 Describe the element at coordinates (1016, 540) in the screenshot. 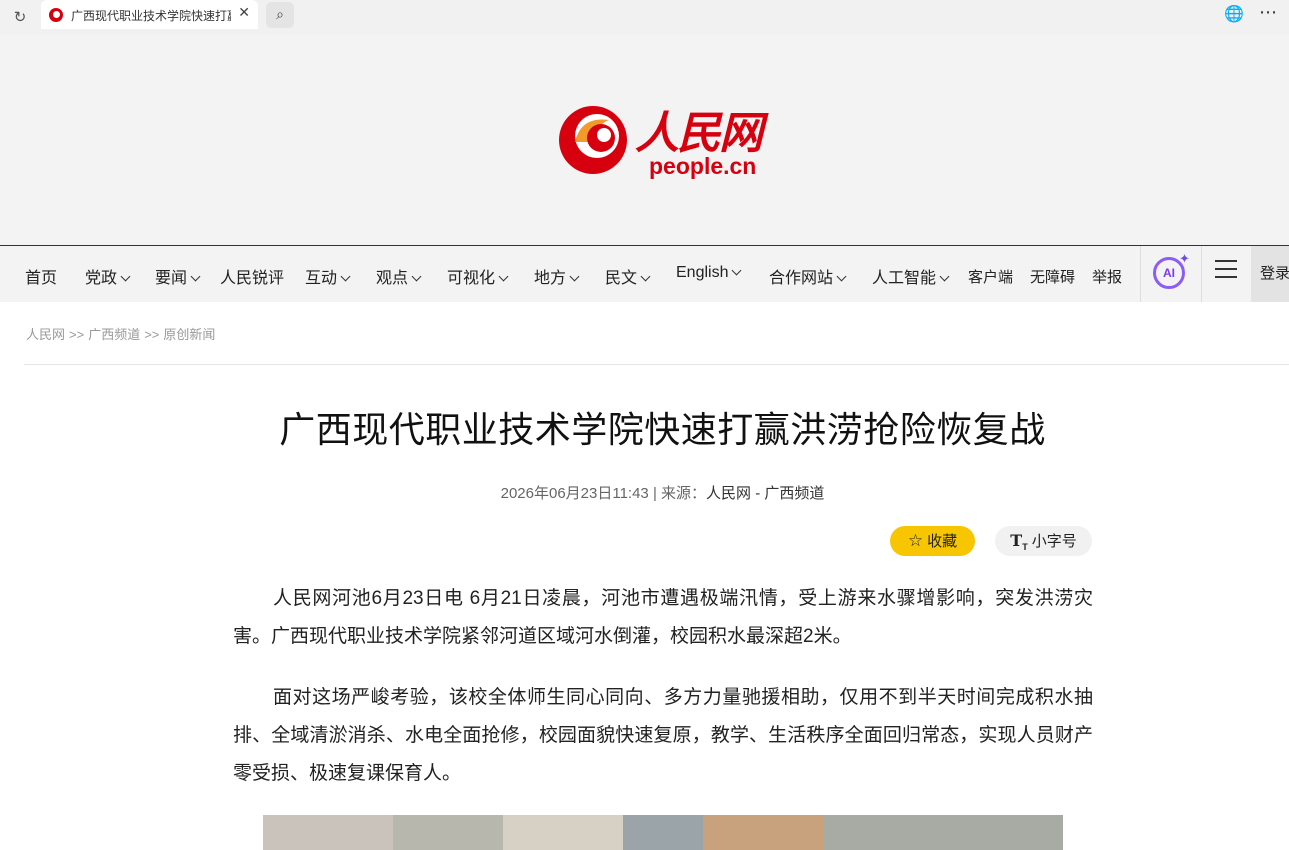

I see `font-size-icon: T` at that location.